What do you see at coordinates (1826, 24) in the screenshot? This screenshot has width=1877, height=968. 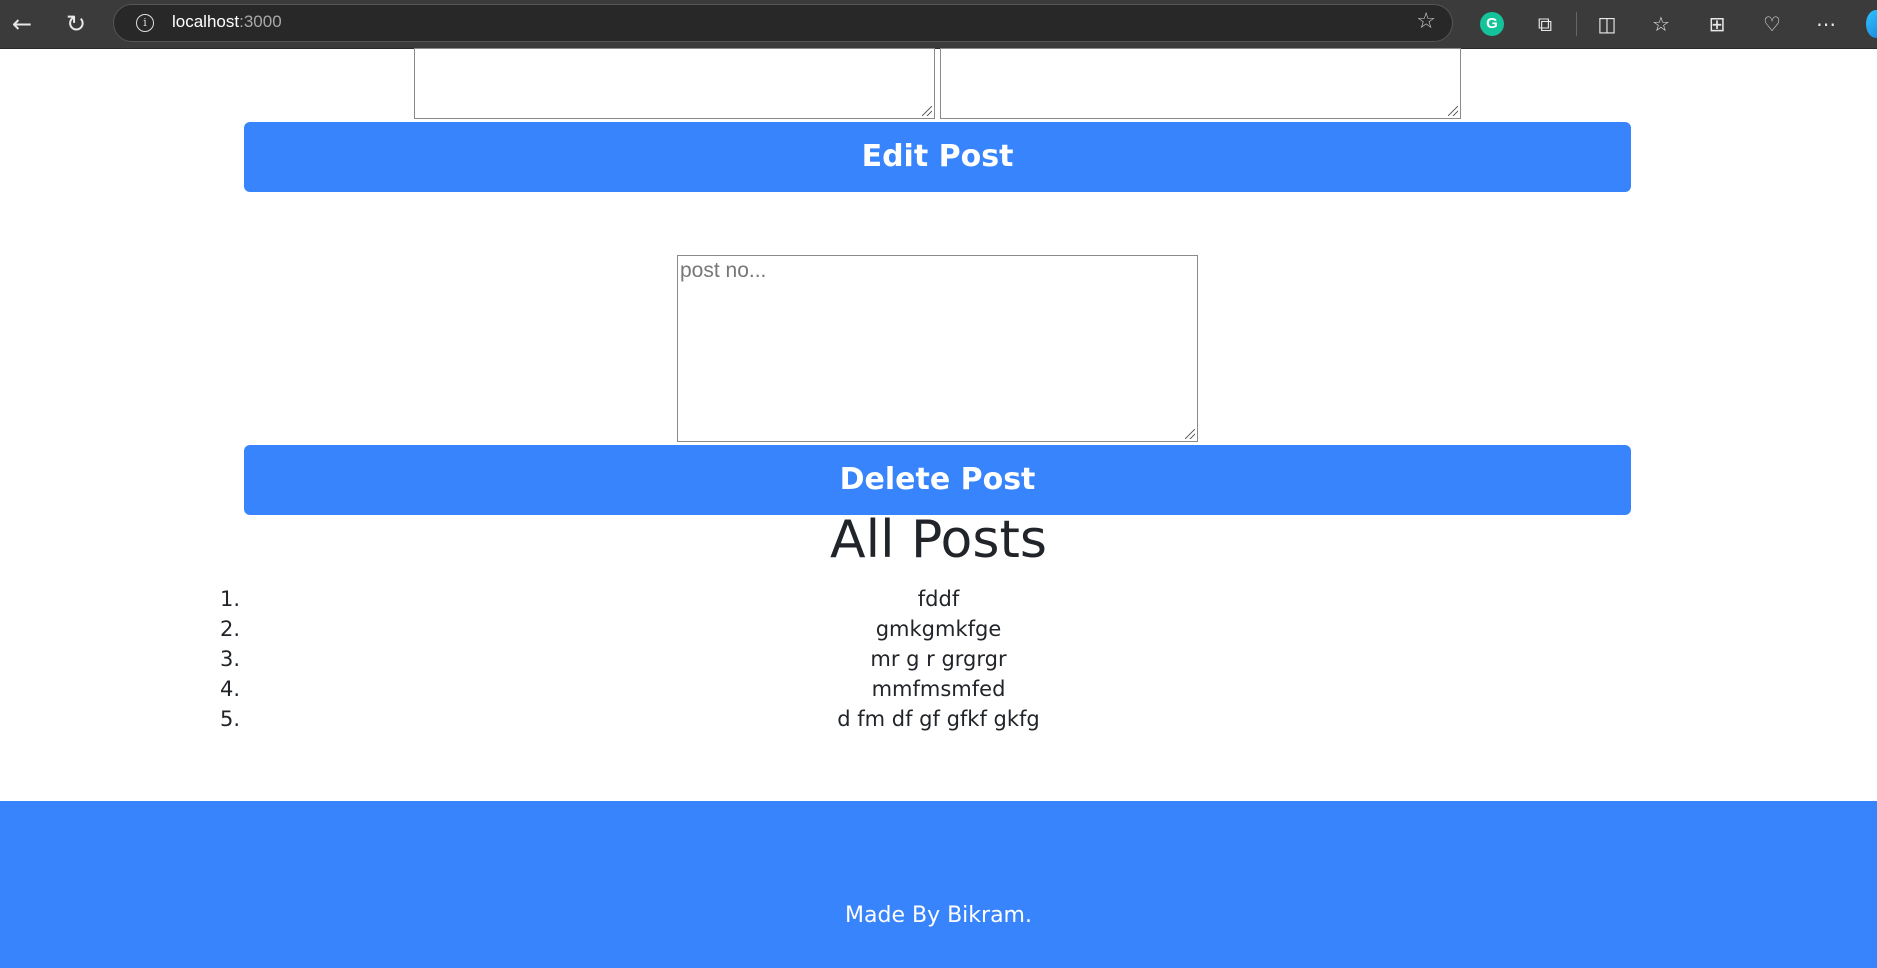 I see `more-menu-icon: ⋯` at bounding box center [1826, 24].